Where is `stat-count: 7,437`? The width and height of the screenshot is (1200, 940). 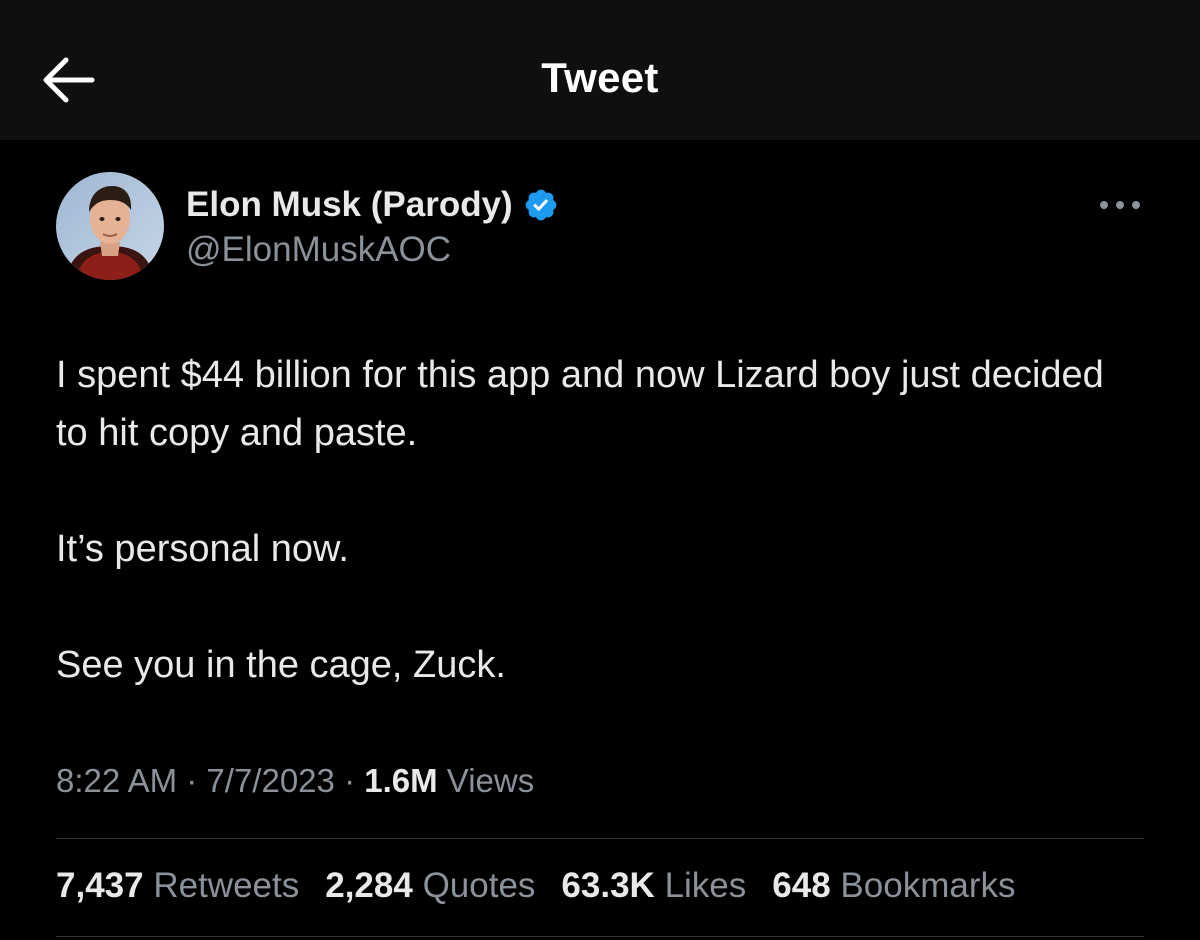 stat-count: 7,437 is located at coordinates (100, 885).